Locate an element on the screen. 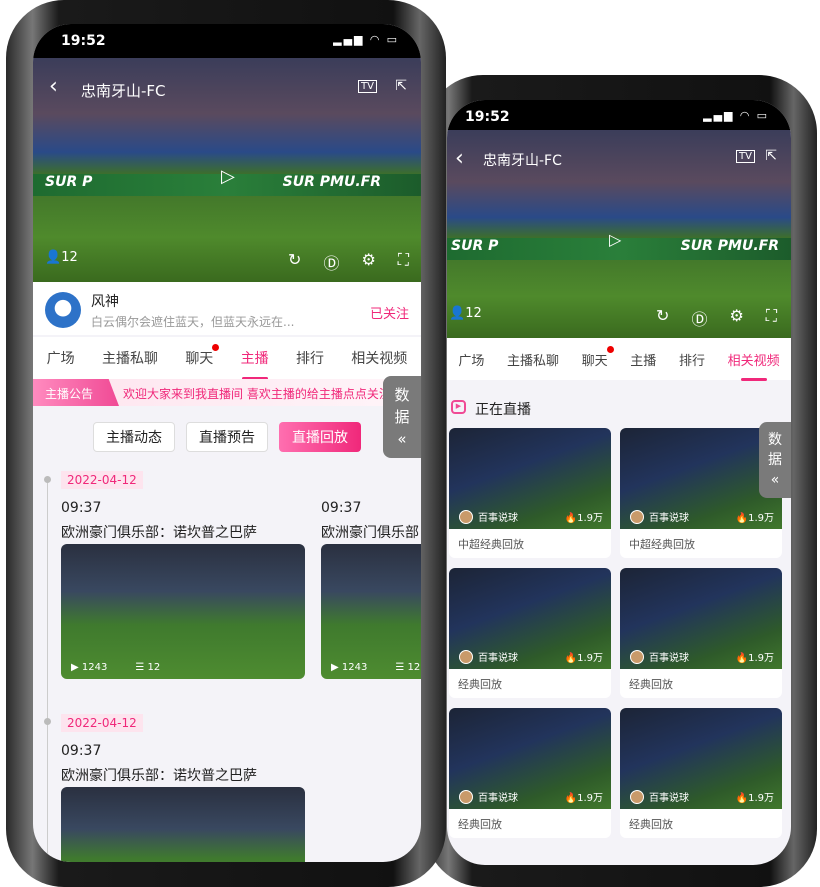  announcement-bar: 主播公告 欢迎大家来到我直播间 喜欢主播的给主播点点关注 is located at coordinates (227, 392).